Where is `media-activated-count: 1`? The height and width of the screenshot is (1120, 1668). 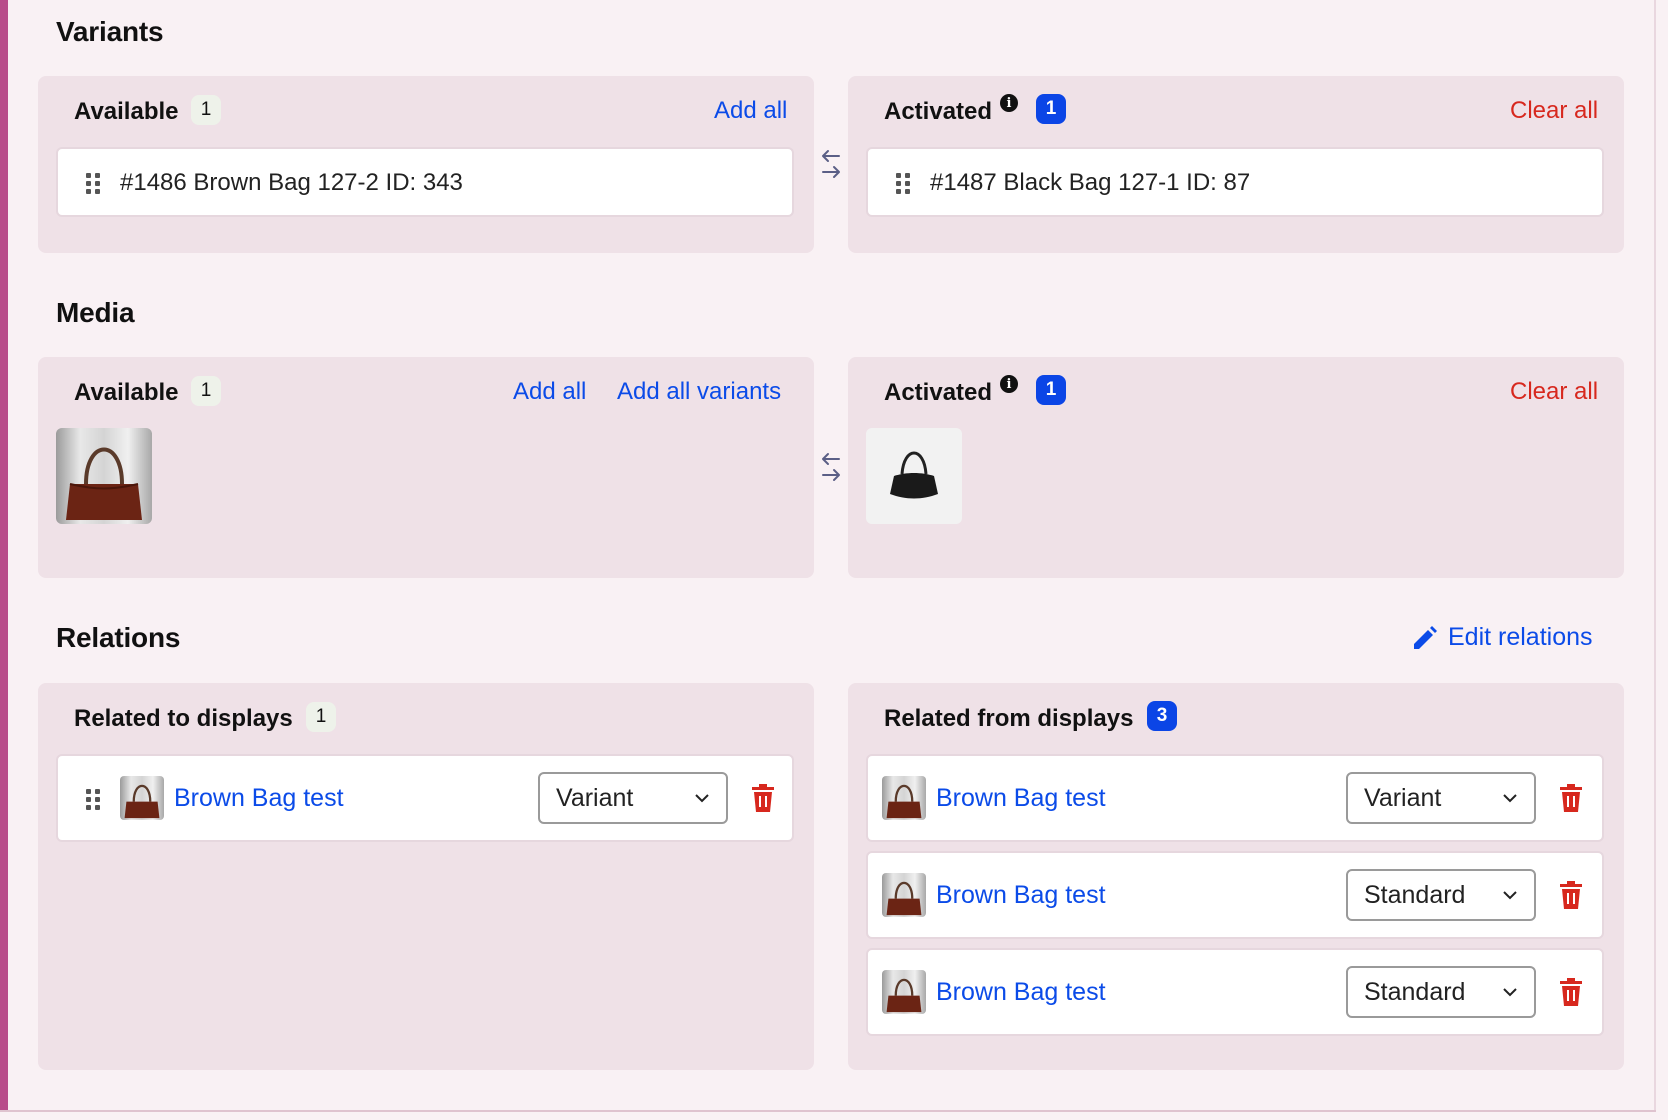 media-activated-count: 1 is located at coordinates (1051, 390).